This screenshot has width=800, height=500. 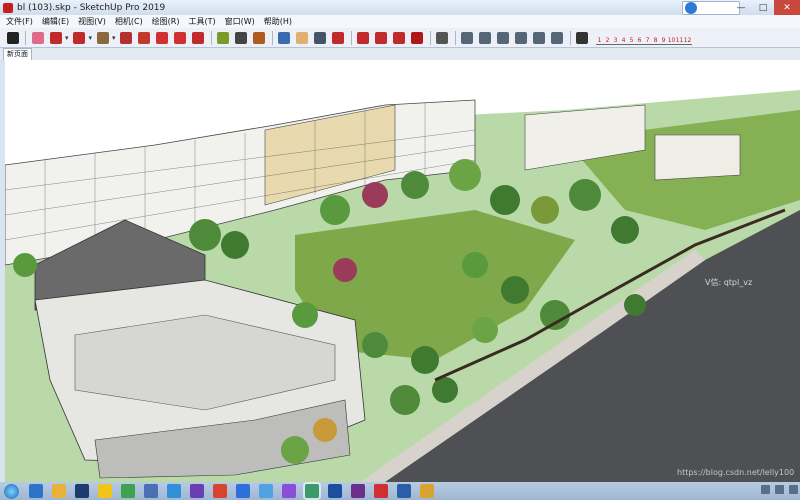 I want to click on top-view-icon, so click(x=485, y=37).